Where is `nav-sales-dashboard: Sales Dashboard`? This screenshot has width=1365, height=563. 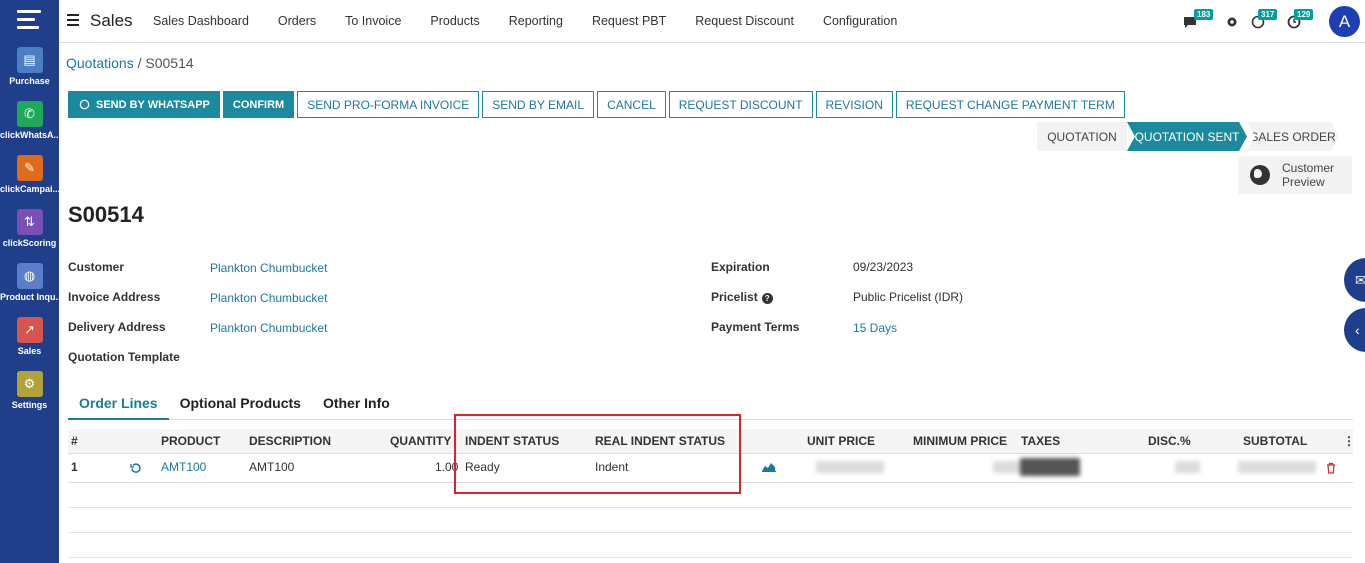
nav-sales-dashboard: Sales Dashboard is located at coordinates (201, 21).